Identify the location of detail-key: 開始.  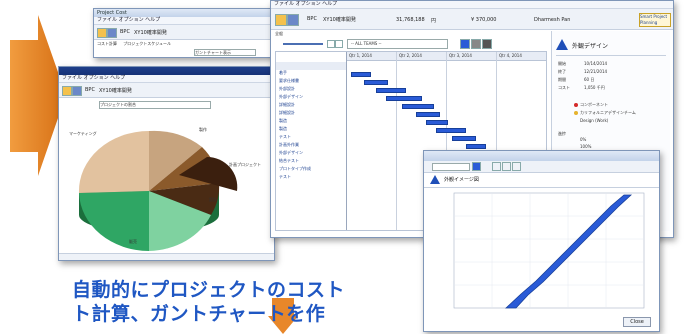
(562, 63).